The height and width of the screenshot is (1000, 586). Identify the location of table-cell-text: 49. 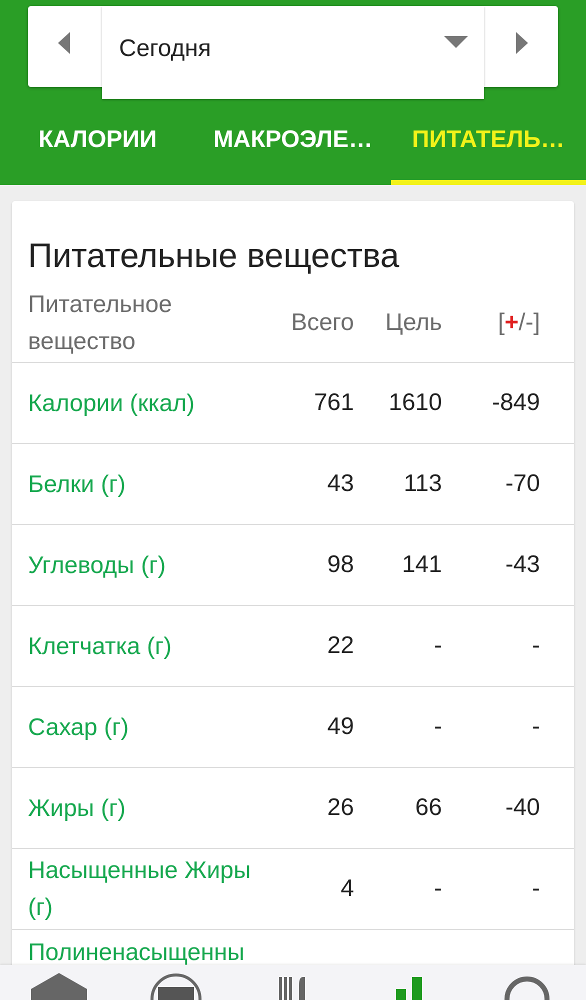
(340, 727).